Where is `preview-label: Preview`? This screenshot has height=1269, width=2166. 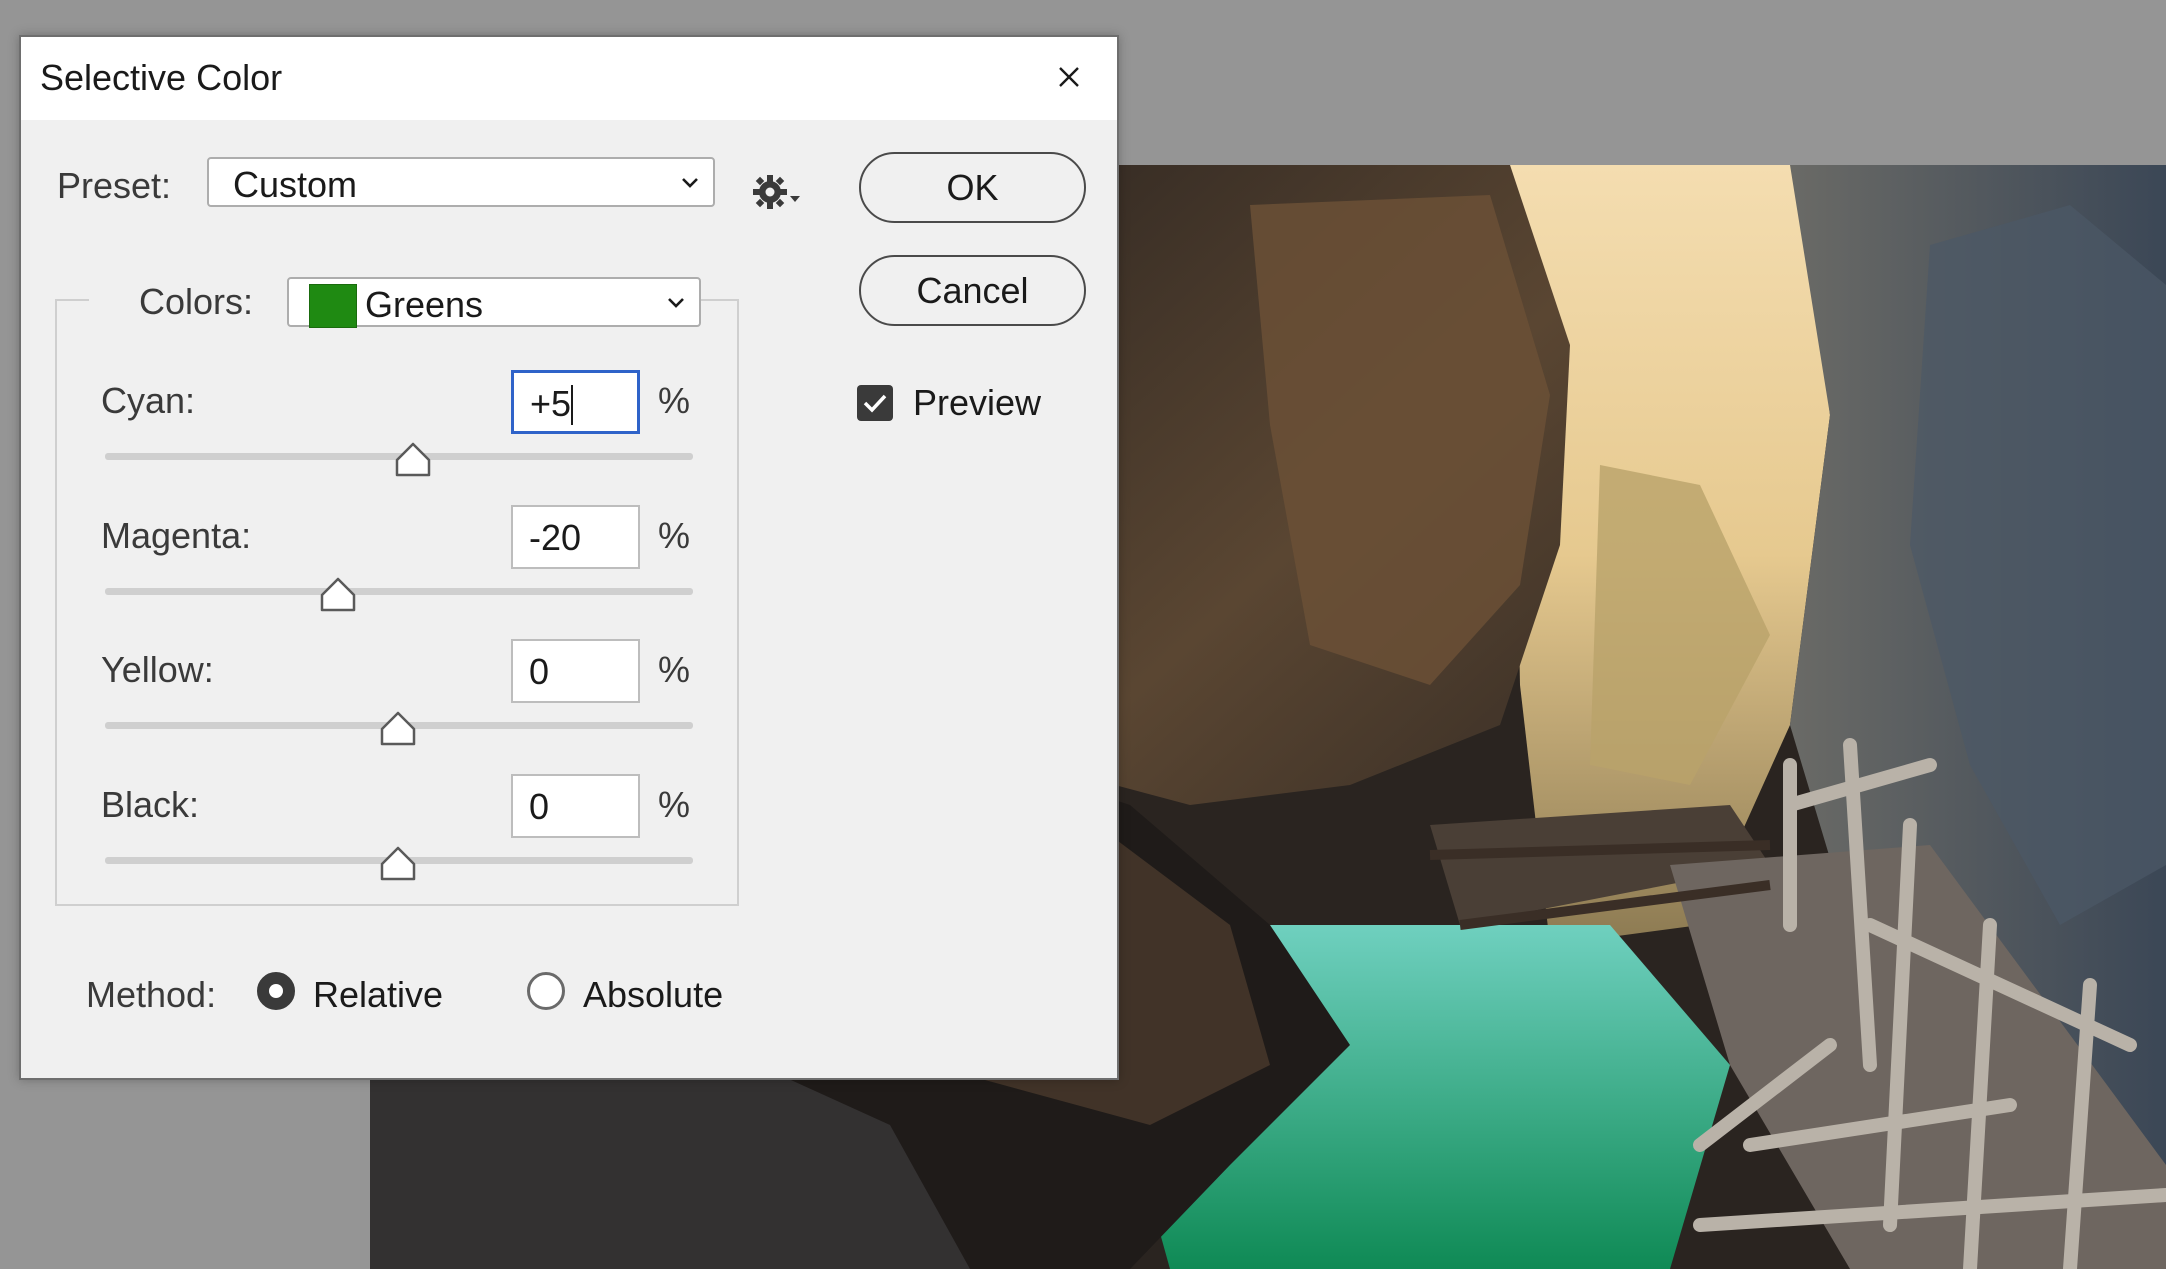 preview-label: Preview is located at coordinates (977, 403).